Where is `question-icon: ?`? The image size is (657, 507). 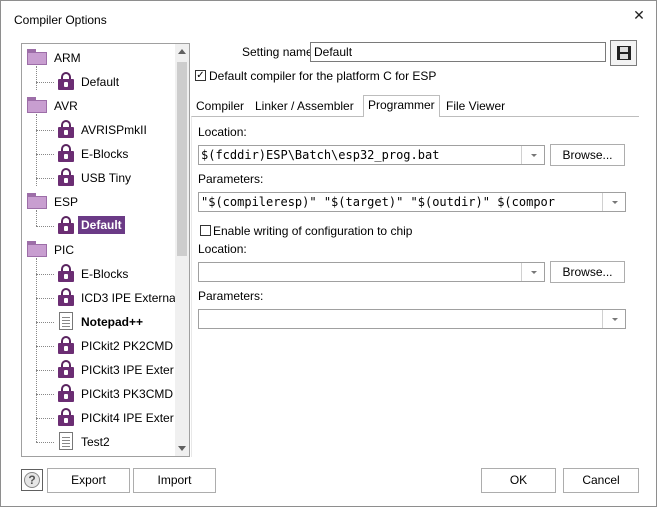 question-icon: ? is located at coordinates (32, 480).